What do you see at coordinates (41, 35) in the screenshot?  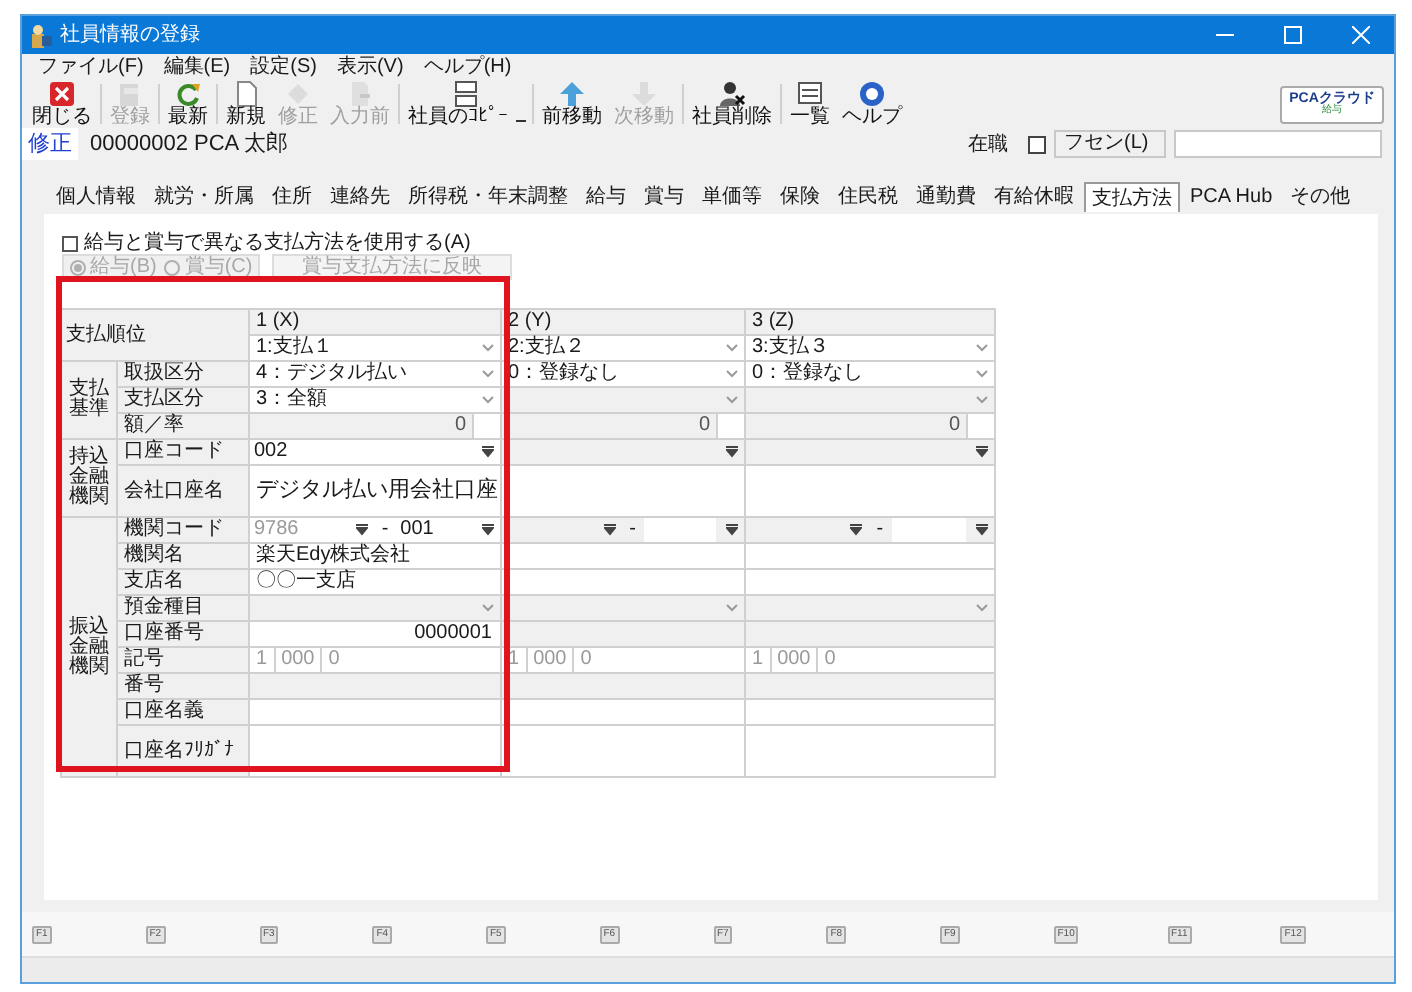 I see `app-icon` at bounding box center [41, 35].